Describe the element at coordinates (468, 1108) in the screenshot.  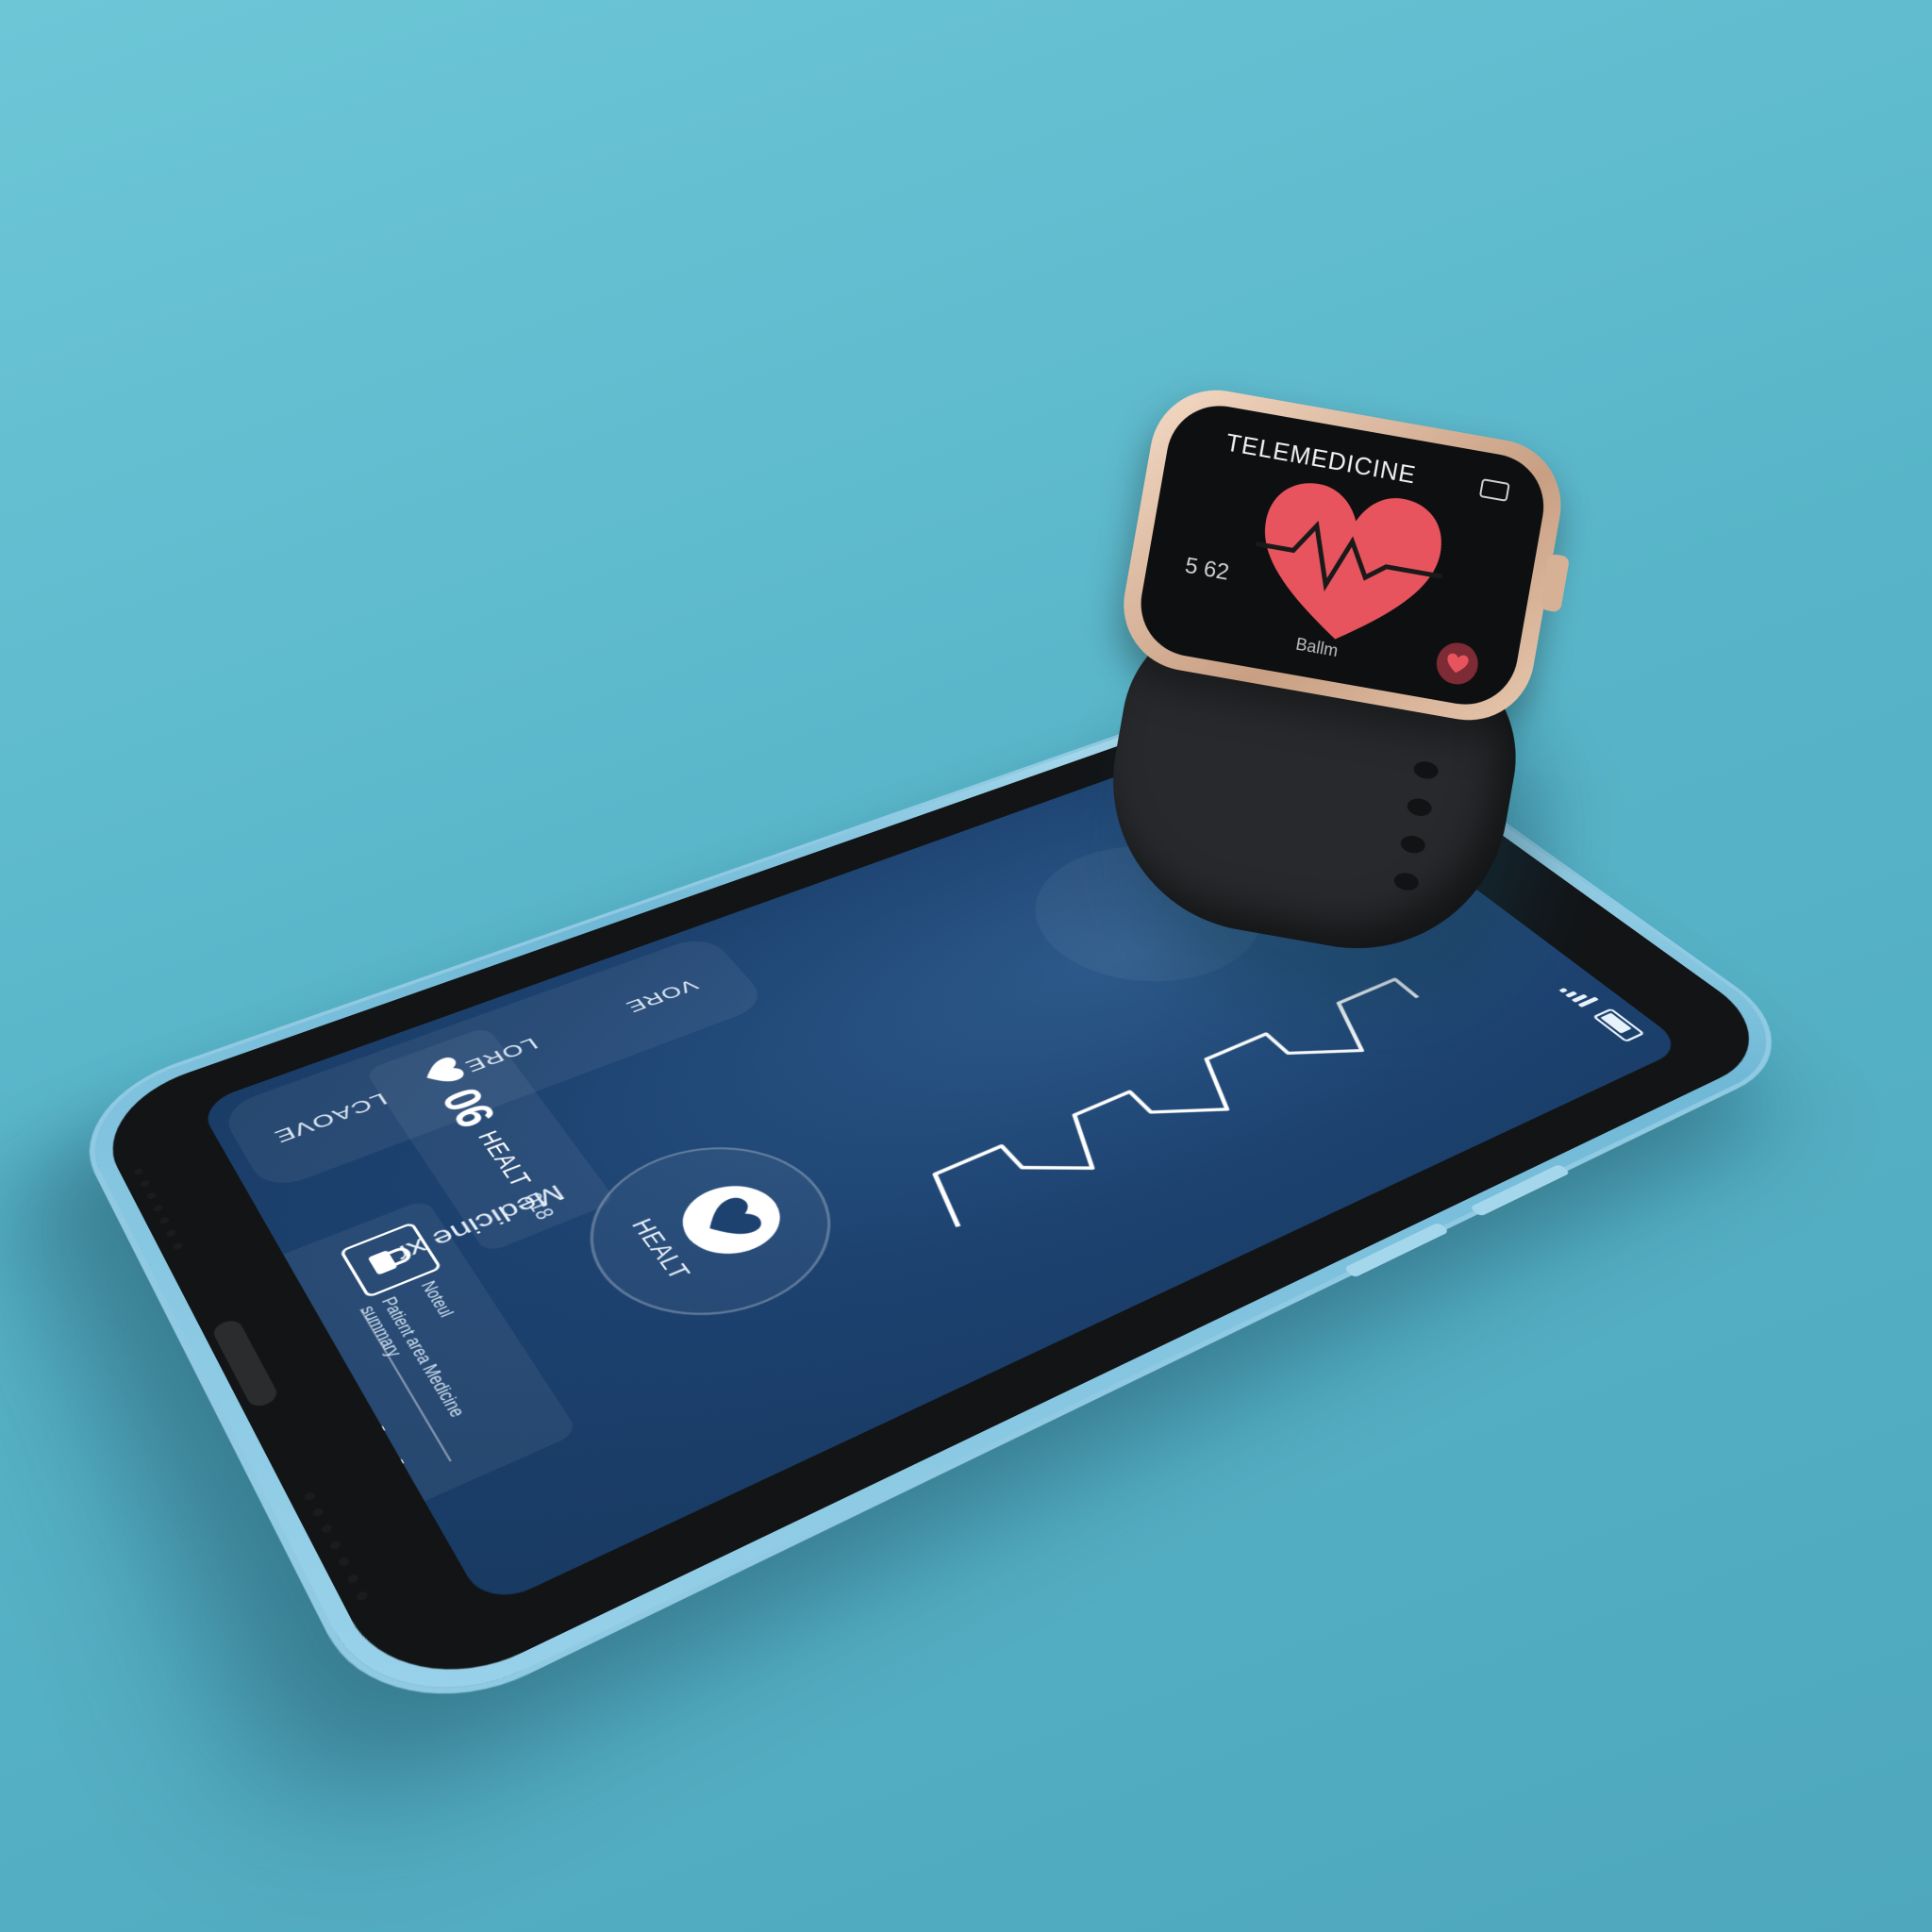
I see `stat-value: 06` at that location.